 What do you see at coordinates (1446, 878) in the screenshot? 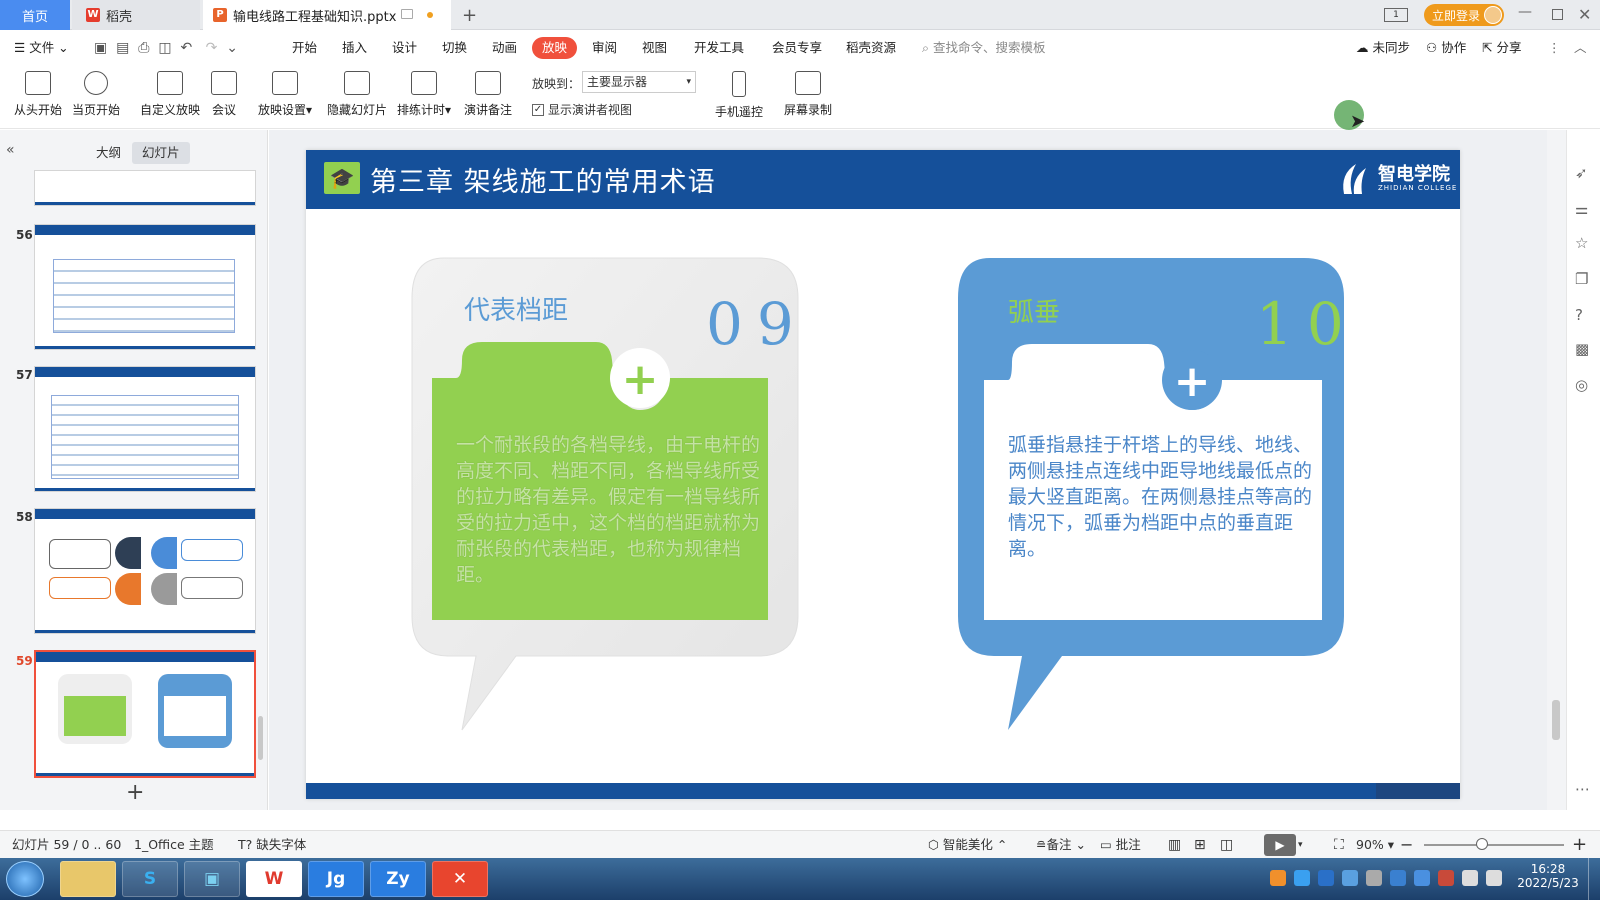
I see `tray-speaker-icon` at bounding box center [1446, 878].